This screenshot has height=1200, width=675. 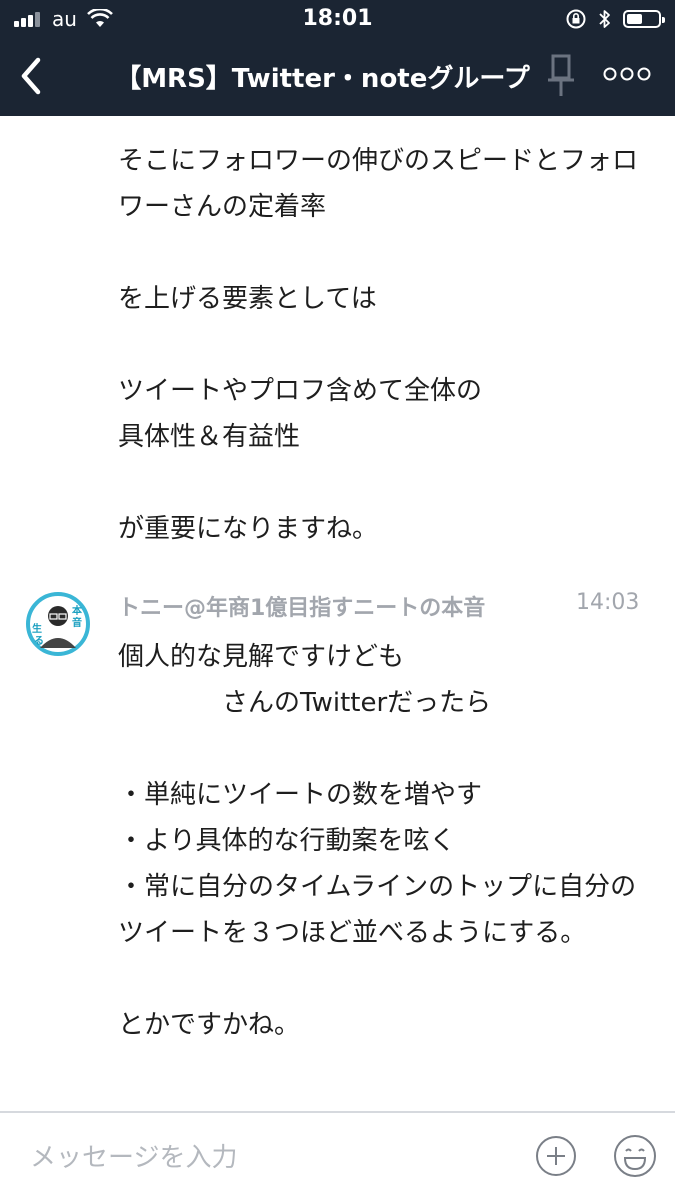 I want to click on more-icon, so click(x=627, y=74).